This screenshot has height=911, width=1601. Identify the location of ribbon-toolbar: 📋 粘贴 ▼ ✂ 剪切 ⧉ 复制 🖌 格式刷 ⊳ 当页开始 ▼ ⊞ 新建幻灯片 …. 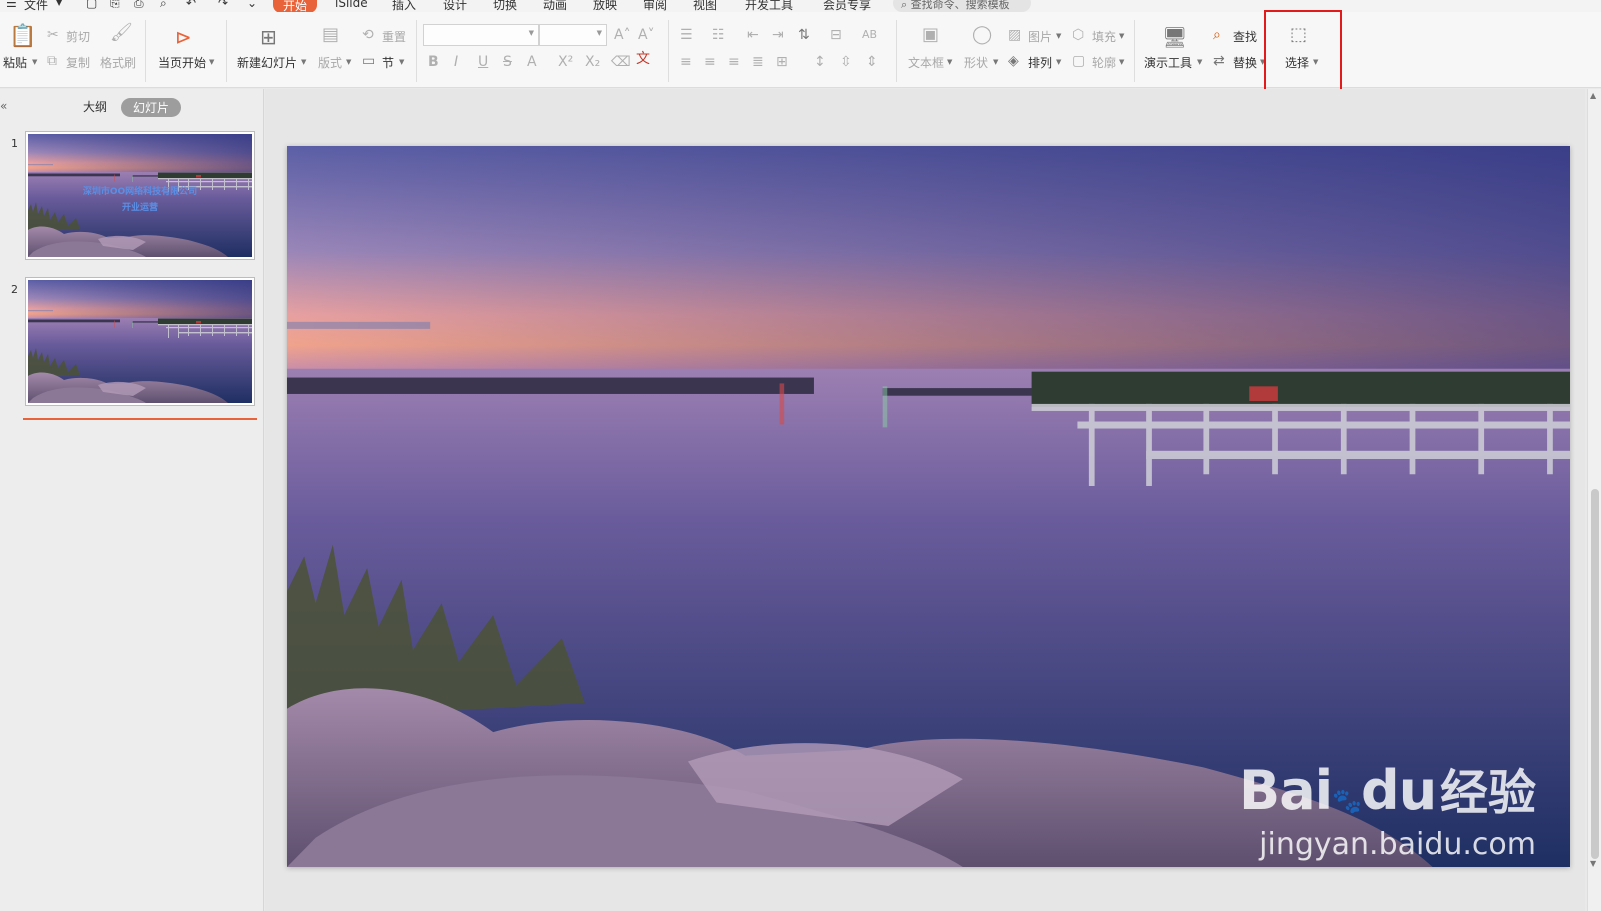
(800, 50).